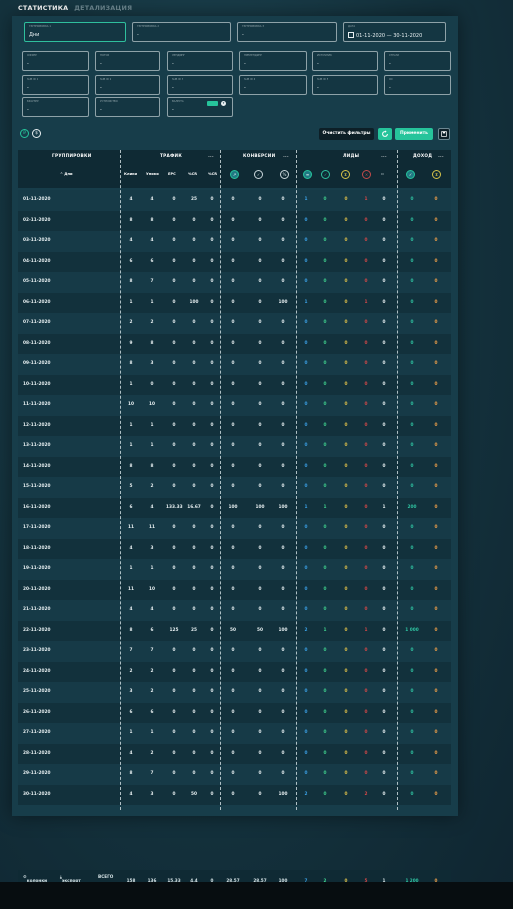  Describe the element at coordinates (37, 343) in the screenshot. I see `row-date: 08-11-2020` at that location.